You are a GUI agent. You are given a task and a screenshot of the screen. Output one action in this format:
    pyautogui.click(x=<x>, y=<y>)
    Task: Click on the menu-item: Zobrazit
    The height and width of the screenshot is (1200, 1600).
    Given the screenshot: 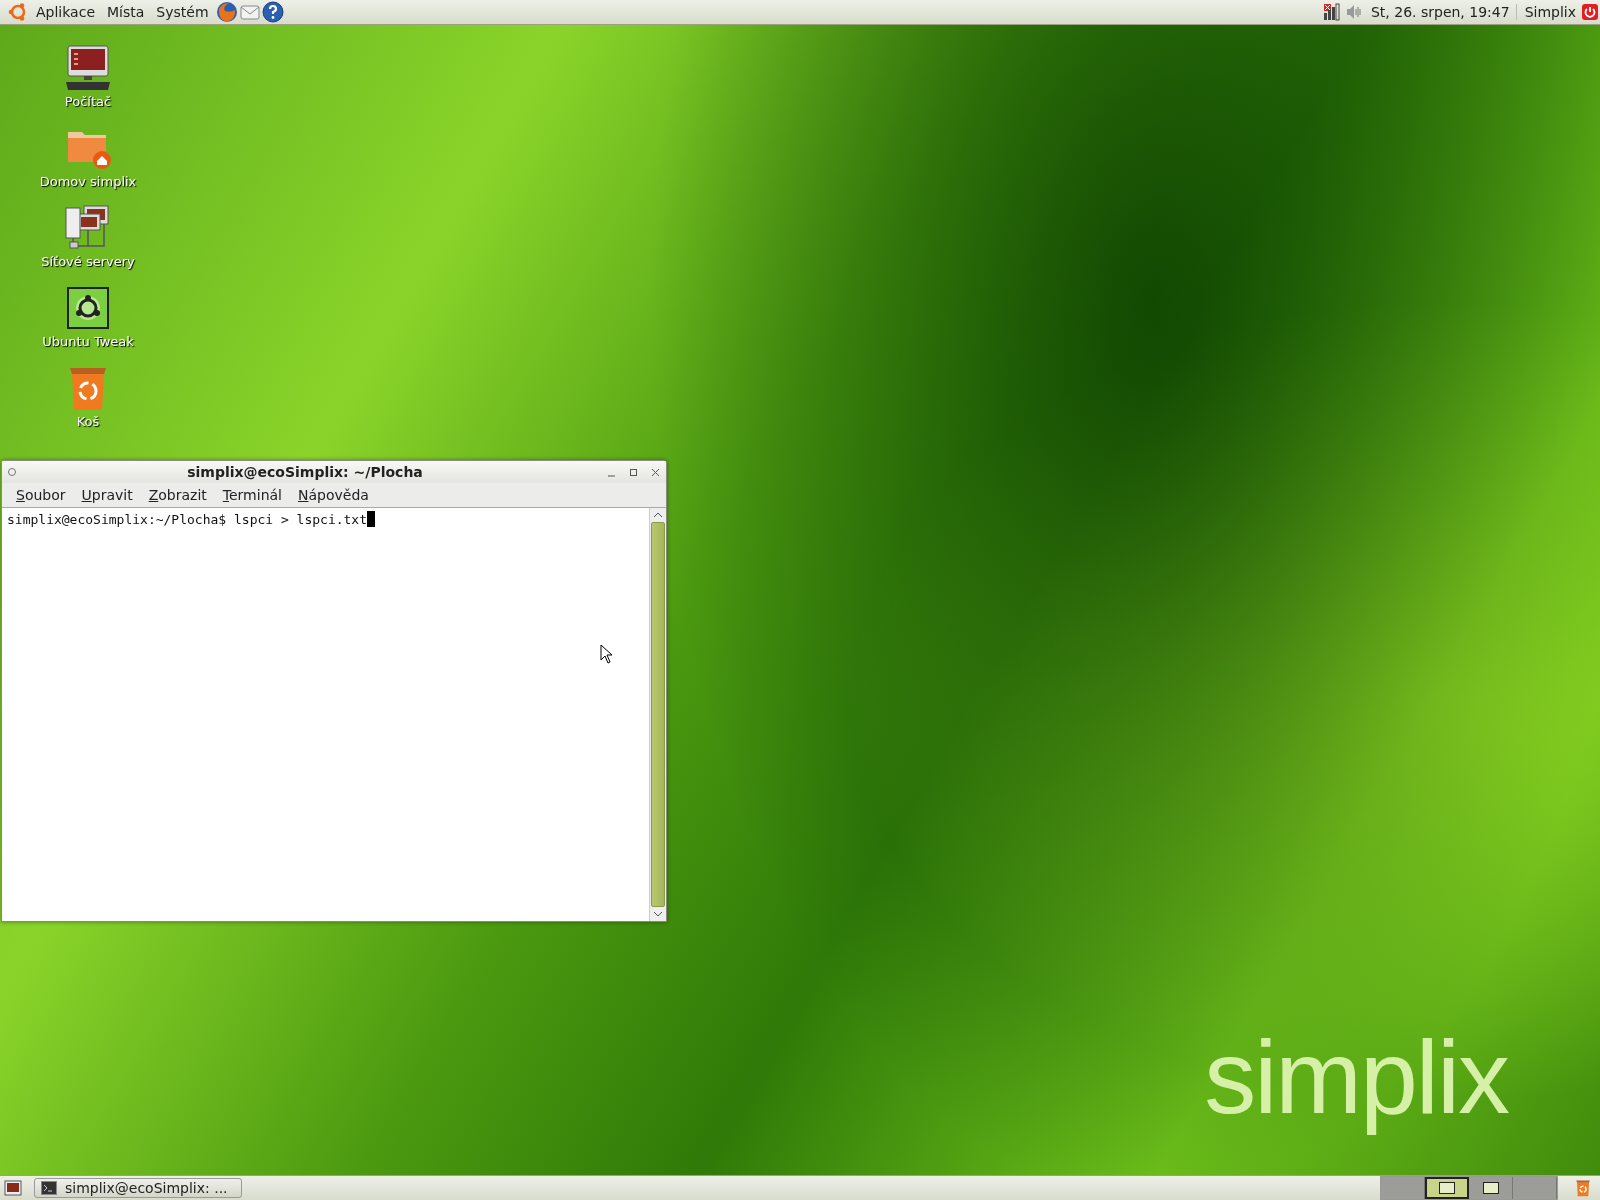 What is the action you would take?
    pyautogui.click(x=177, y=495)
    